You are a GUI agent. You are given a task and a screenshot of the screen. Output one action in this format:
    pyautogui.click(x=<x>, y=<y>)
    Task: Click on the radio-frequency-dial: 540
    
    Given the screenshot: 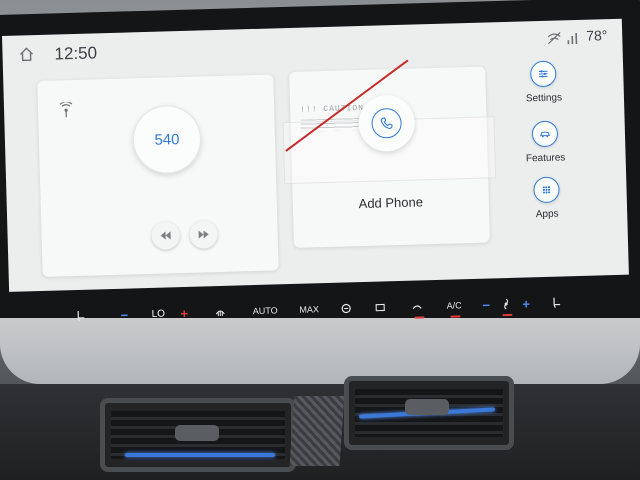 What is the action you would take?
    pyautogui.click(x=167, y=139)
    